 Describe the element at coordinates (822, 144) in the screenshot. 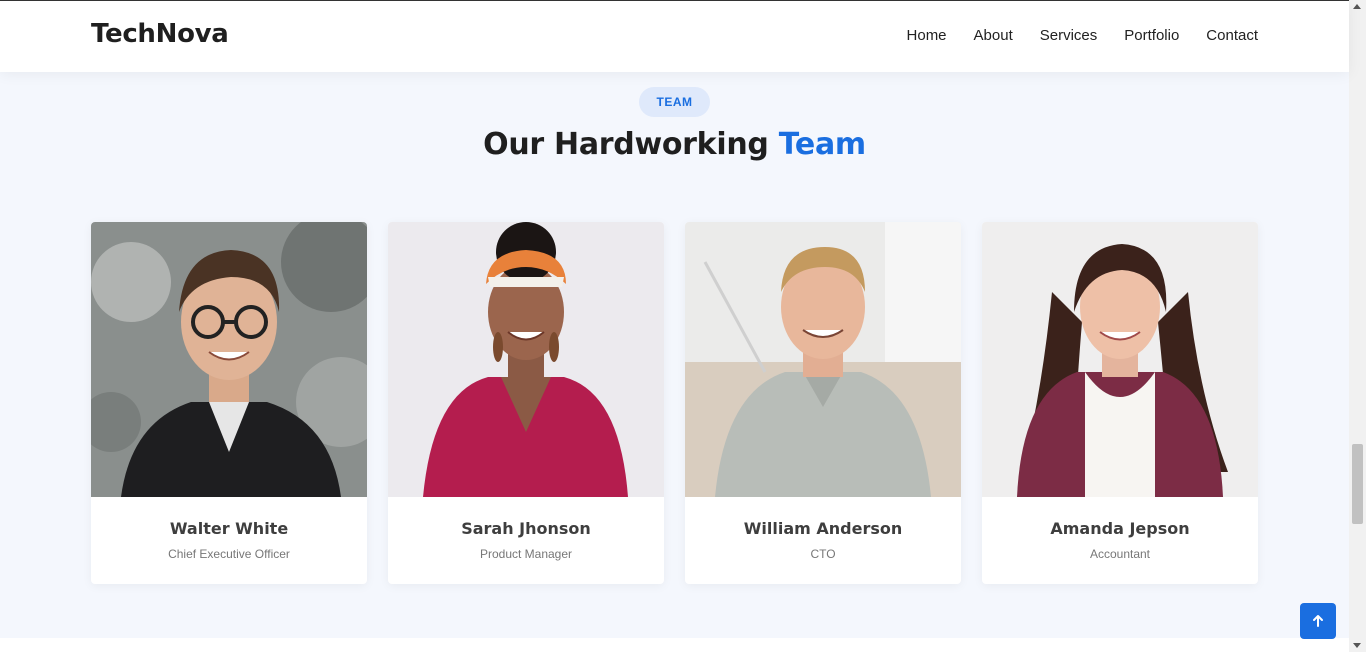

I see `section-title-accent: Team` at that location.